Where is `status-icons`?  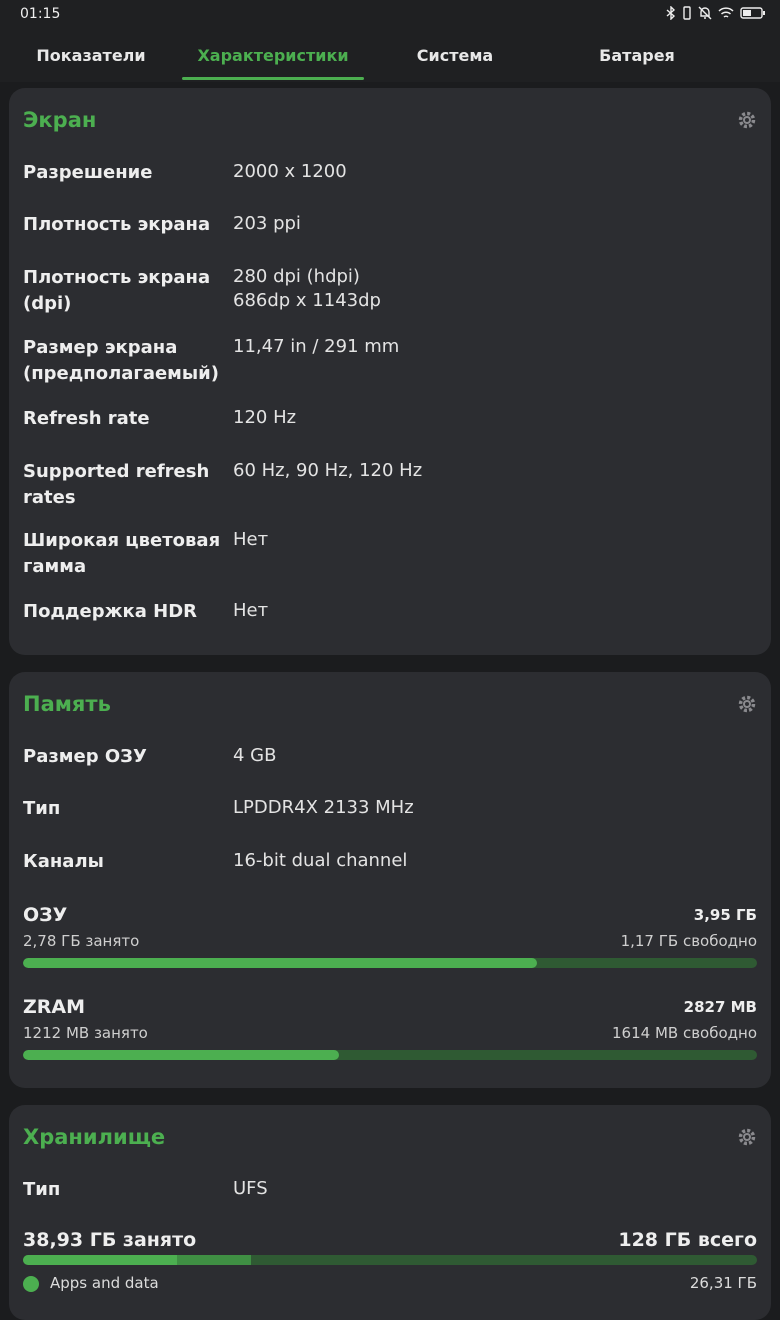
status-icons is located at coordinates (716, 13).